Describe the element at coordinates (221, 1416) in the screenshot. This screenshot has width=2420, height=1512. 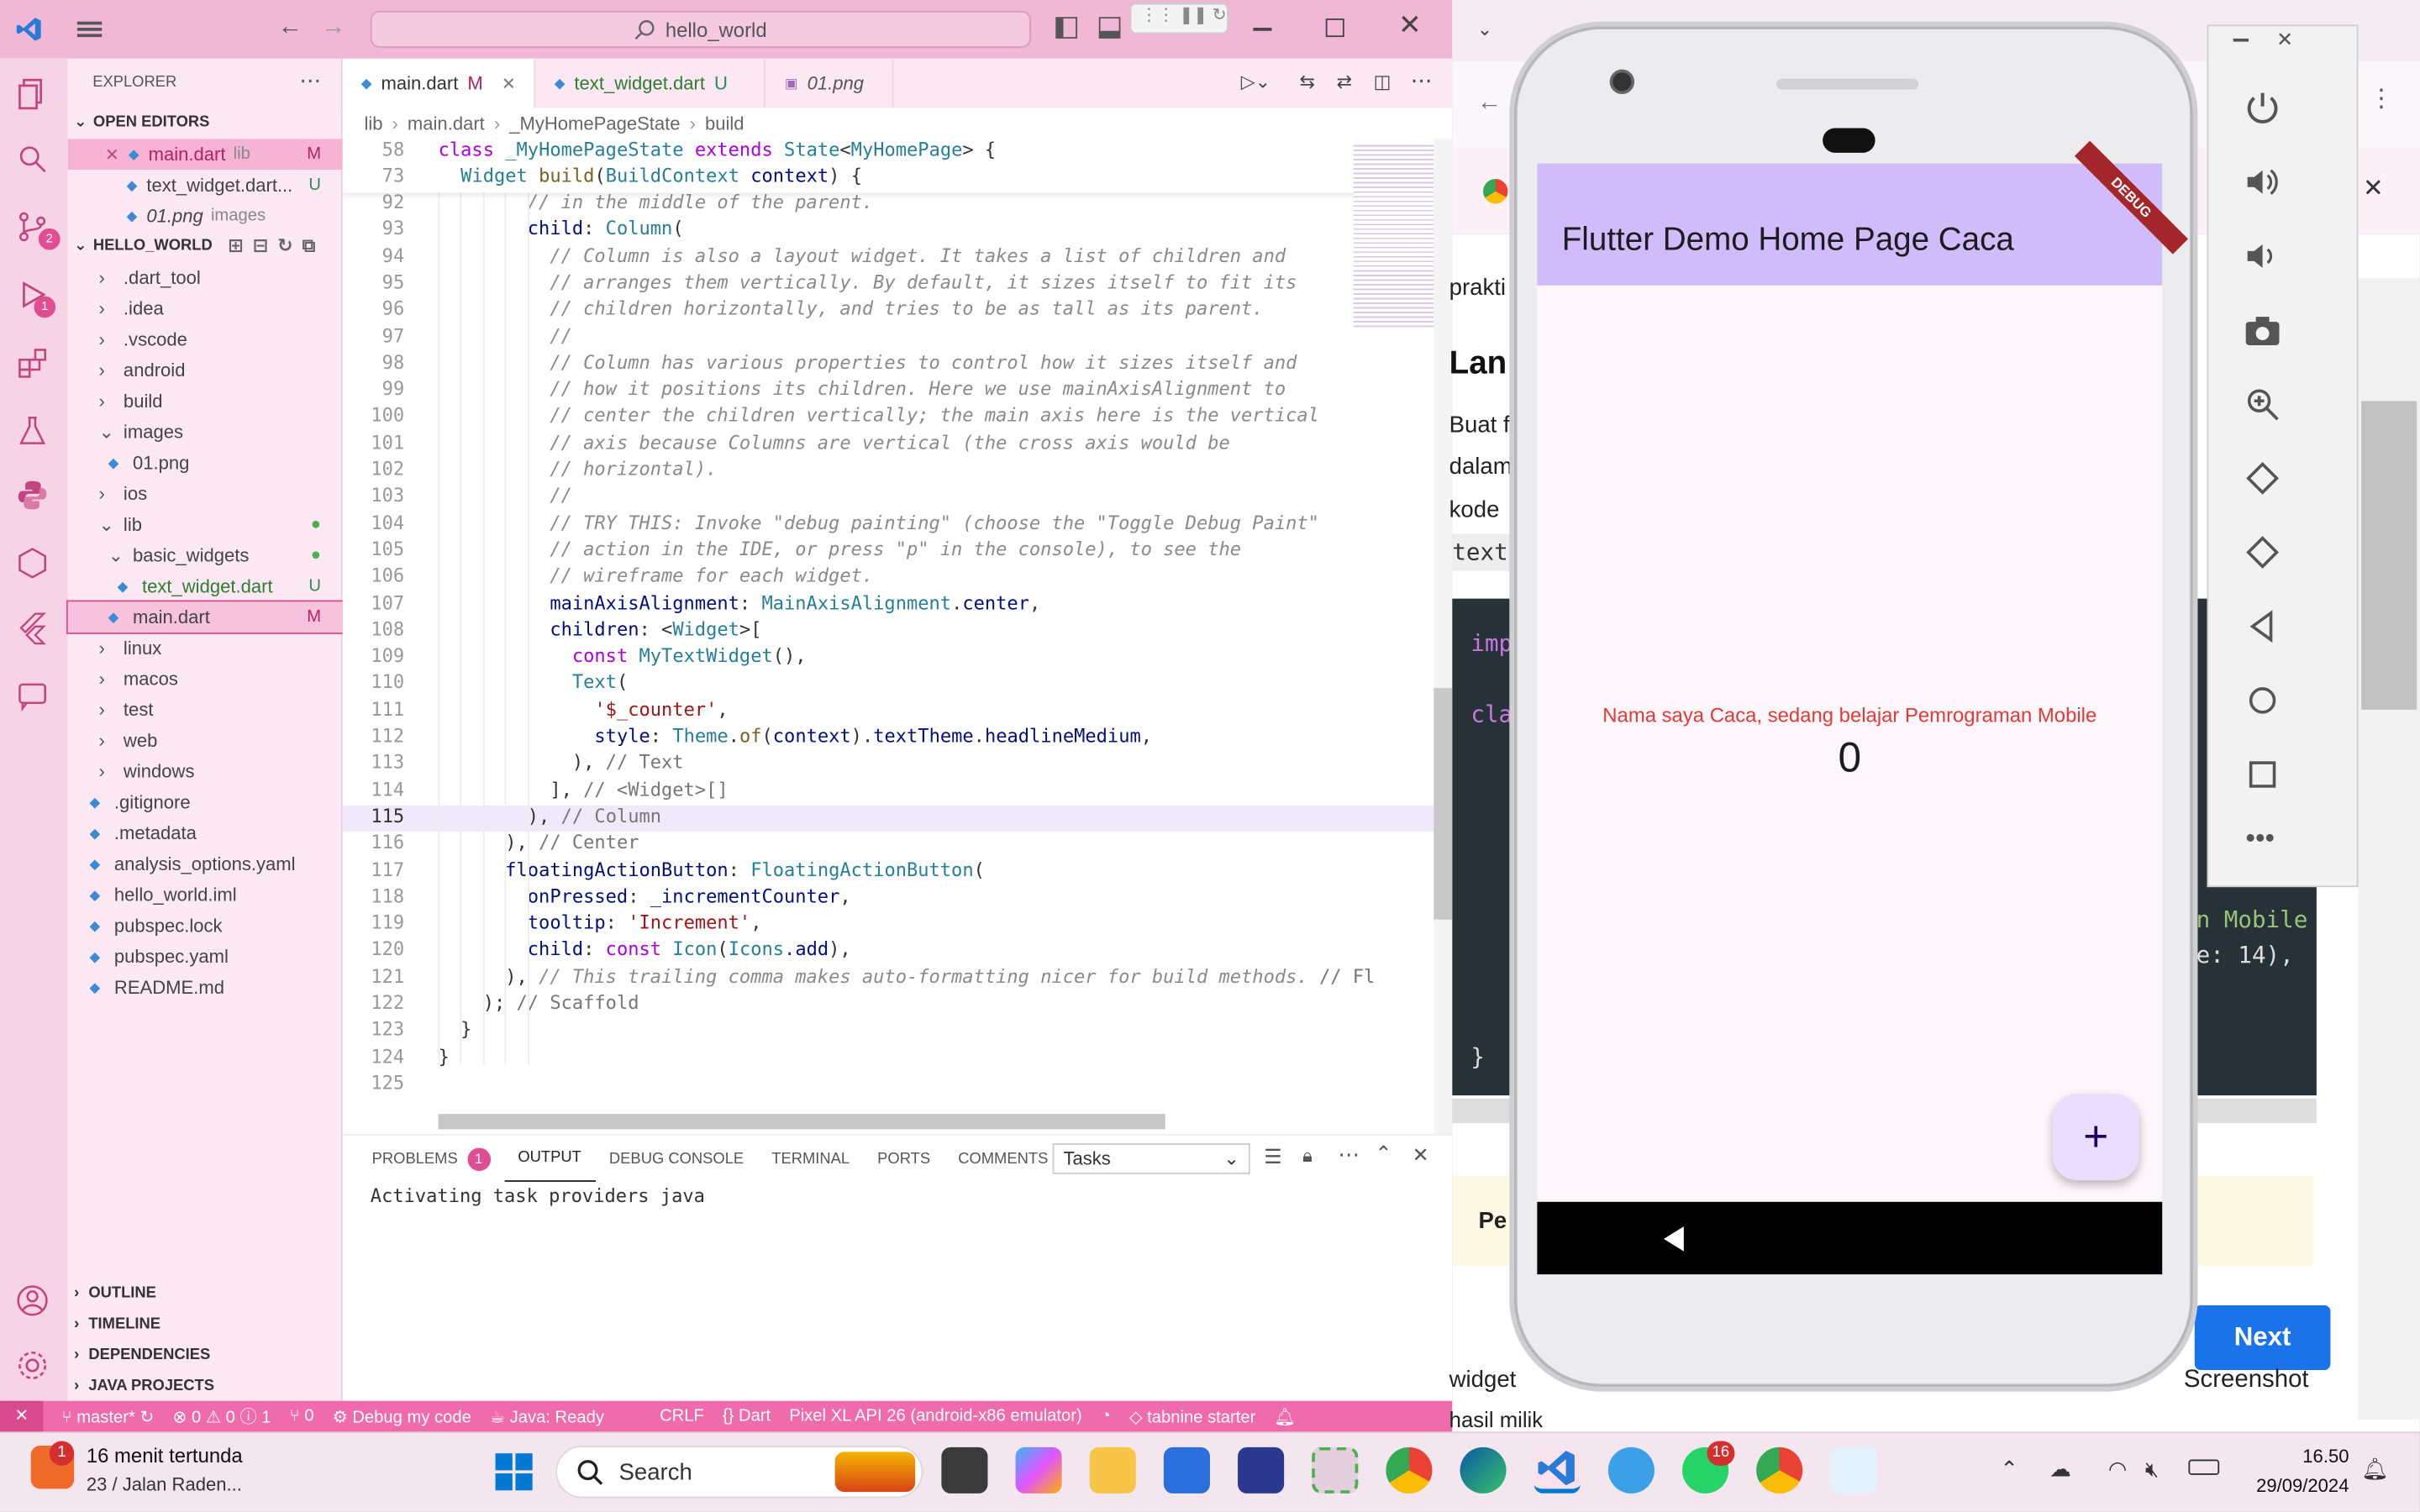
I see `problems-status: ⊗ 0 ⚠ 0 ⓘ 1` at that location.